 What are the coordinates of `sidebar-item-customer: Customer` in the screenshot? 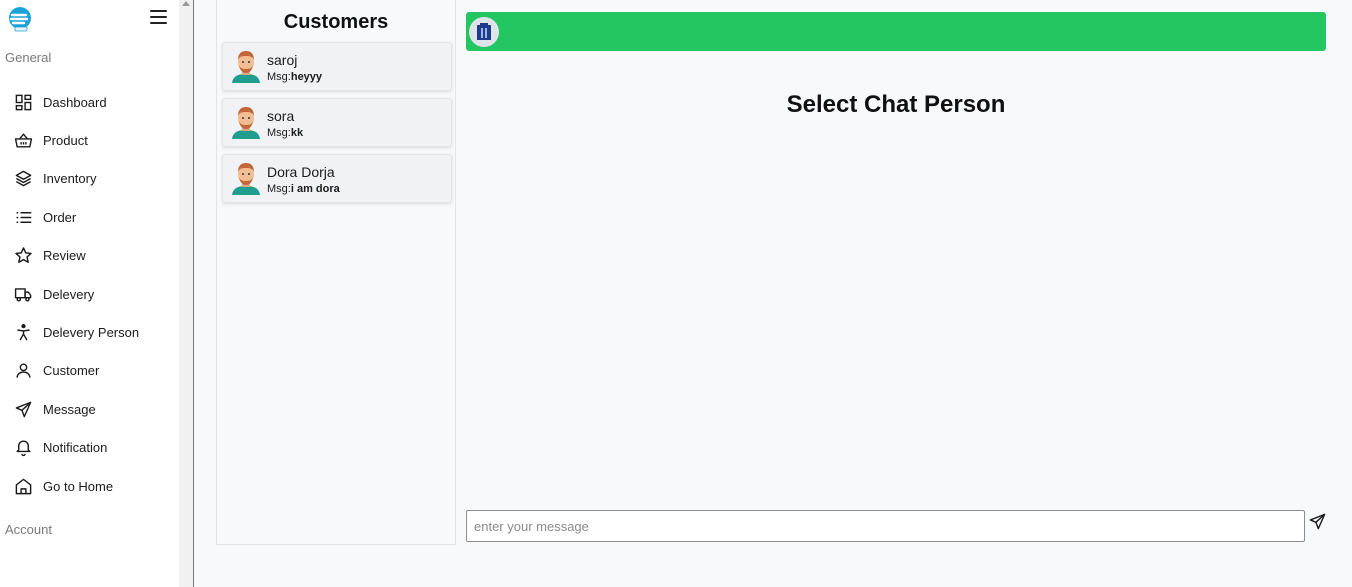 It's located at (89, 371).